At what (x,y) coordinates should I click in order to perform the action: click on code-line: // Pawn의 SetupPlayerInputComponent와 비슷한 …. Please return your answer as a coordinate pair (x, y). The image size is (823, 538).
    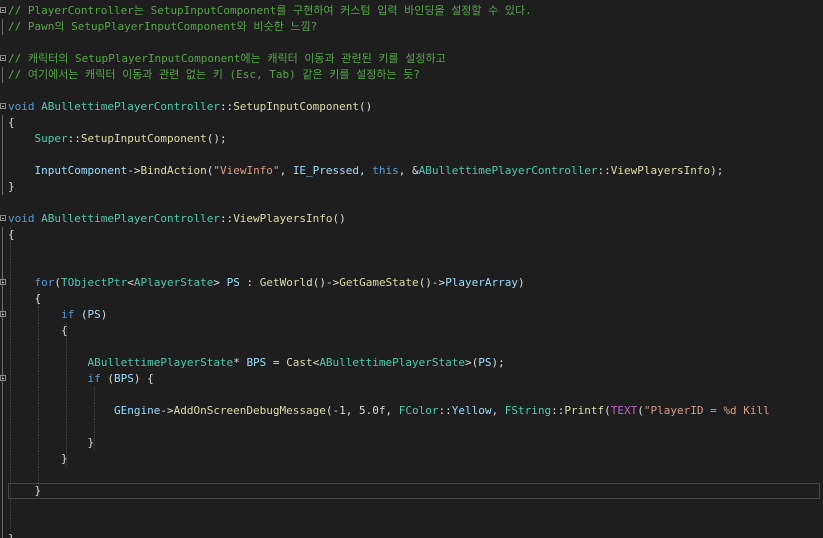
    Looking at the image, I should click on (411, 27).